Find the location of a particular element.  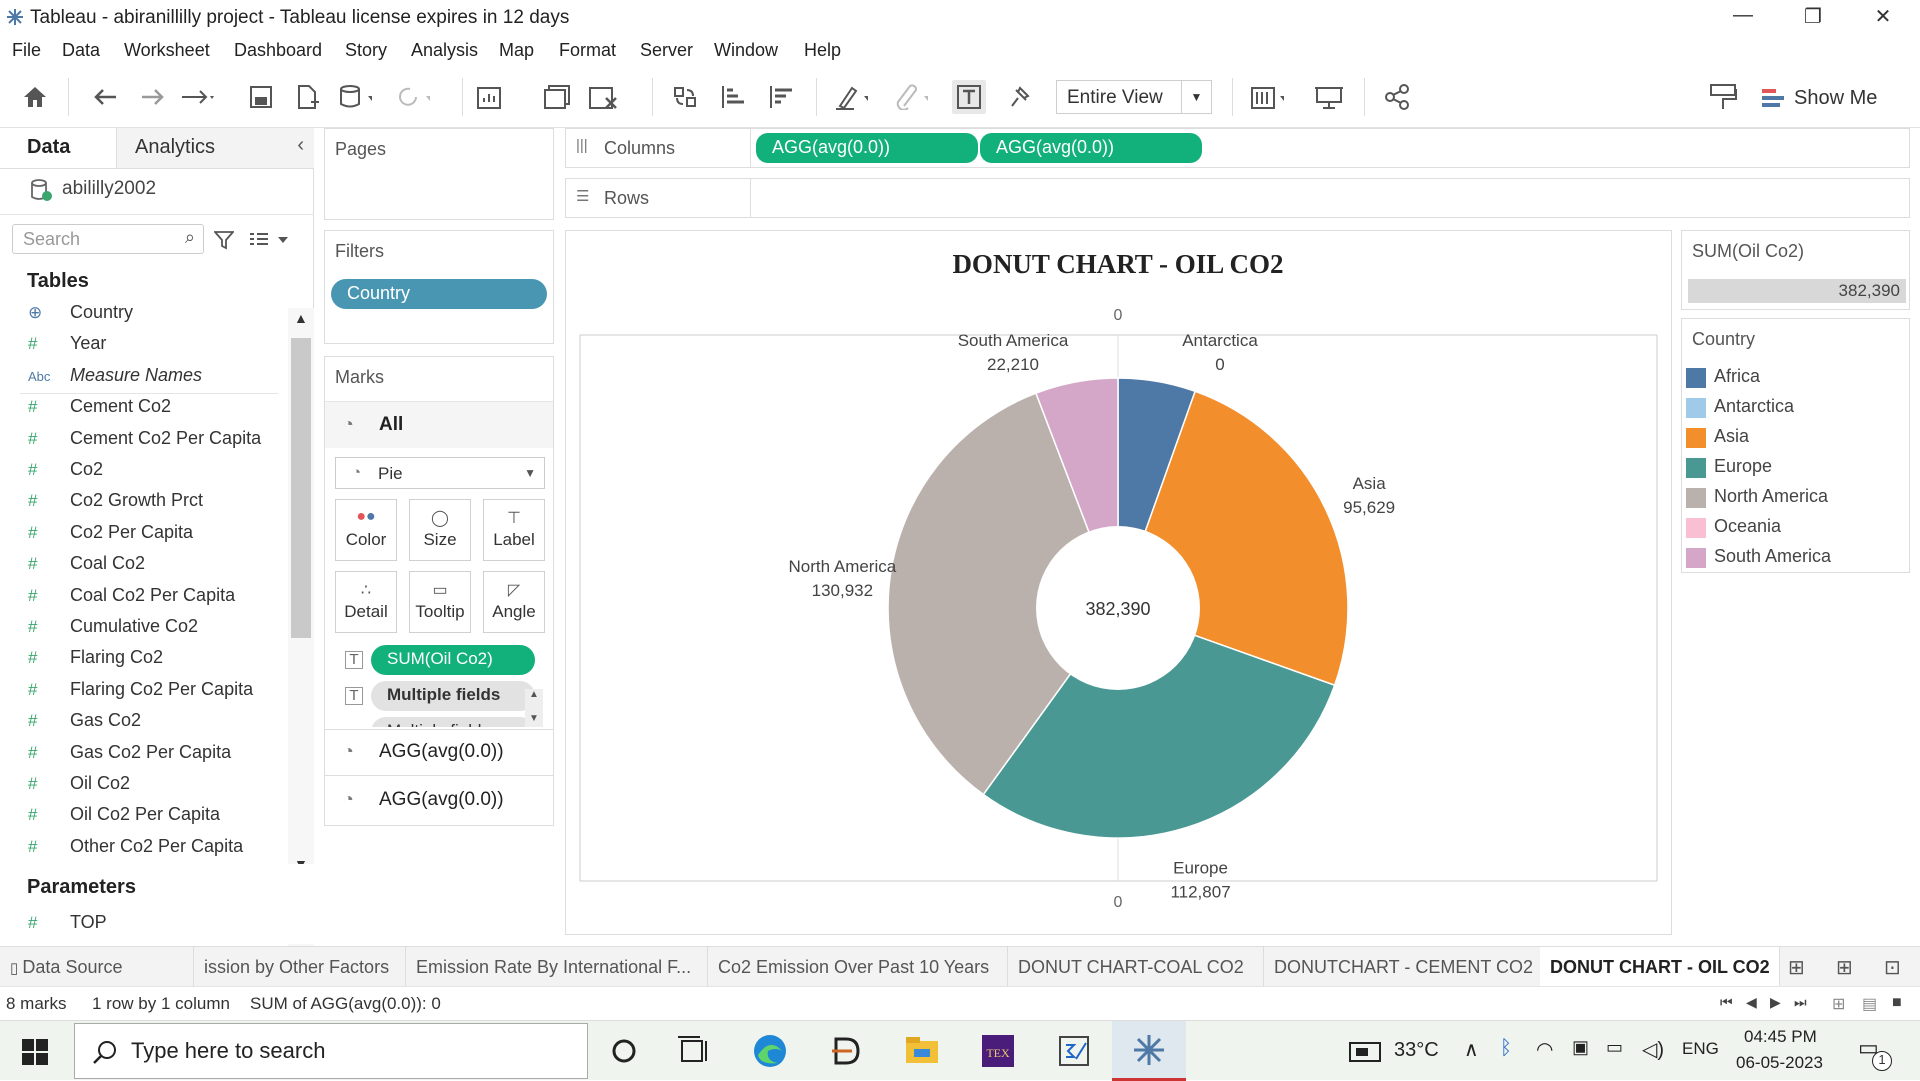

tab-sheet: DONUTCHART - CEMENT CO2 is located at coordinates (1407, 967).